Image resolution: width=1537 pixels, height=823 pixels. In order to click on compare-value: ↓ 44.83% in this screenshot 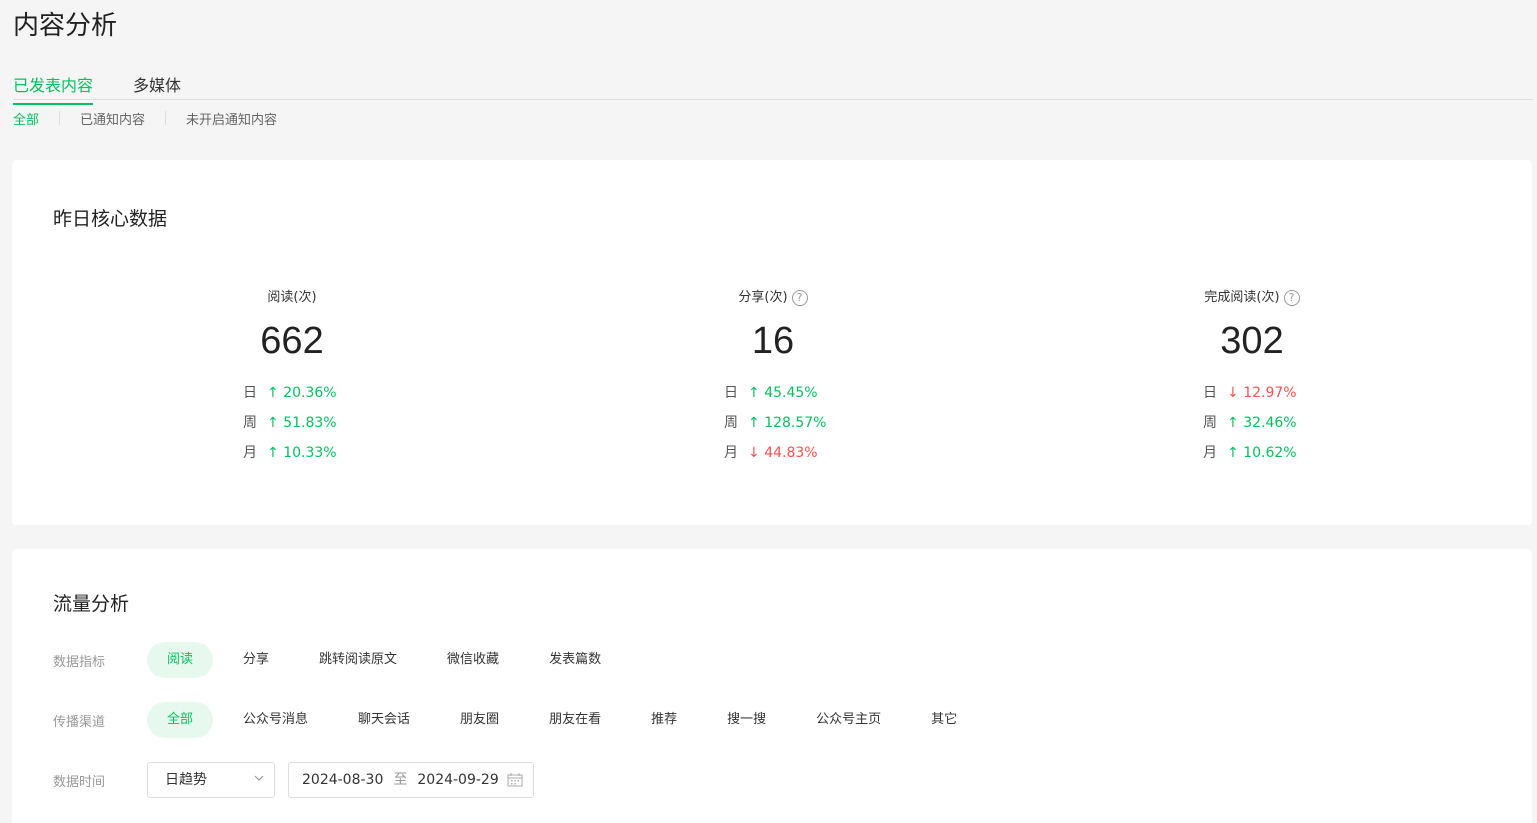, I will do `click(788, 453)`.